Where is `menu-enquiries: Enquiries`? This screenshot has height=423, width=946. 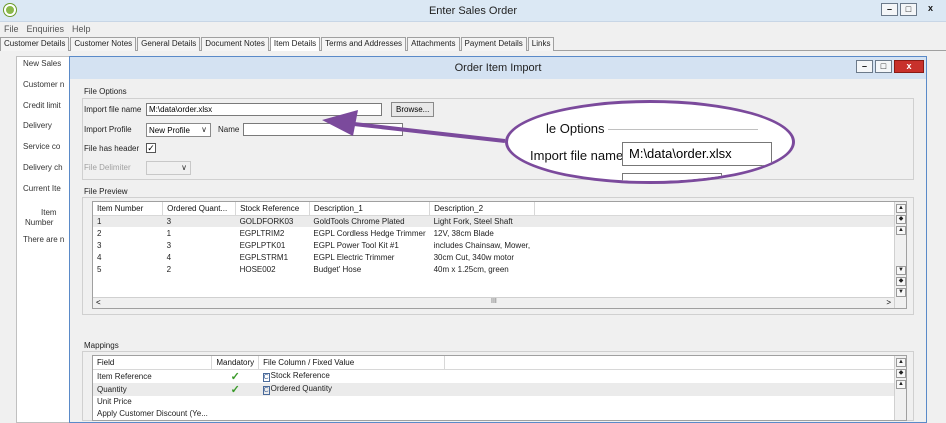 menu-enquiries: Enquiries is located at coordinates (46, 29).